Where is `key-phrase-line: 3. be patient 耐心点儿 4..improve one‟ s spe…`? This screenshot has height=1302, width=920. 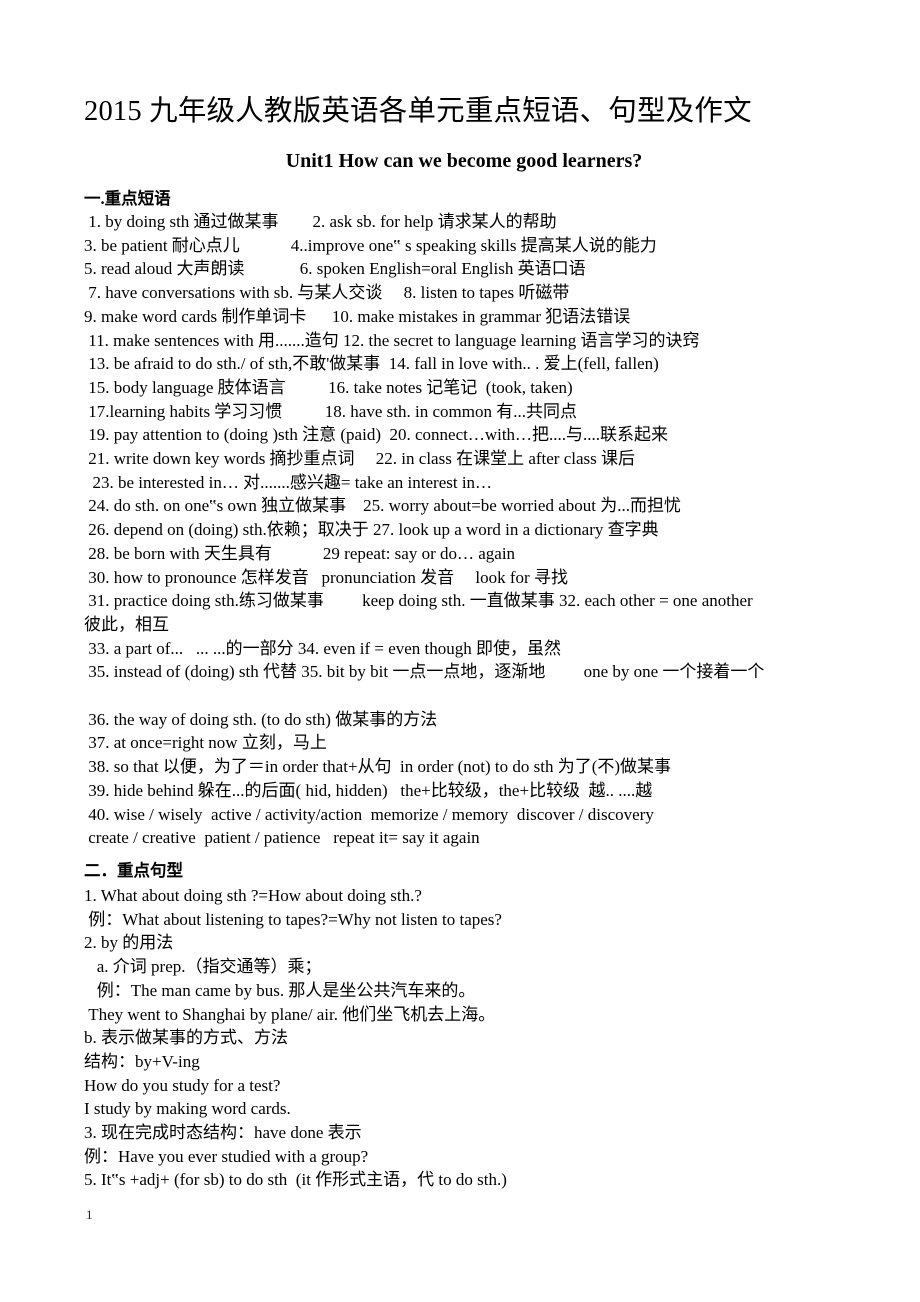 key-phrase-line: 3. be patient 耐心点儿 4..improve one‟ s spe… is located at coordinates (370, 245).